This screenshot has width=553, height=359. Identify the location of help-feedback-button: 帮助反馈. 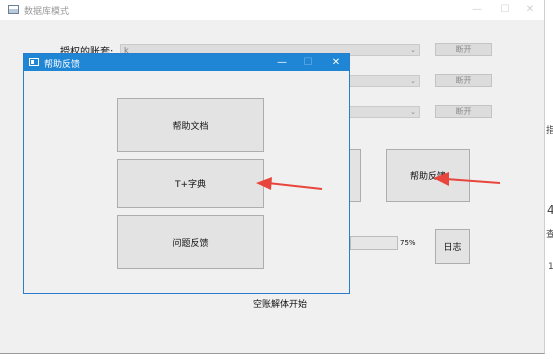
(428, 175).